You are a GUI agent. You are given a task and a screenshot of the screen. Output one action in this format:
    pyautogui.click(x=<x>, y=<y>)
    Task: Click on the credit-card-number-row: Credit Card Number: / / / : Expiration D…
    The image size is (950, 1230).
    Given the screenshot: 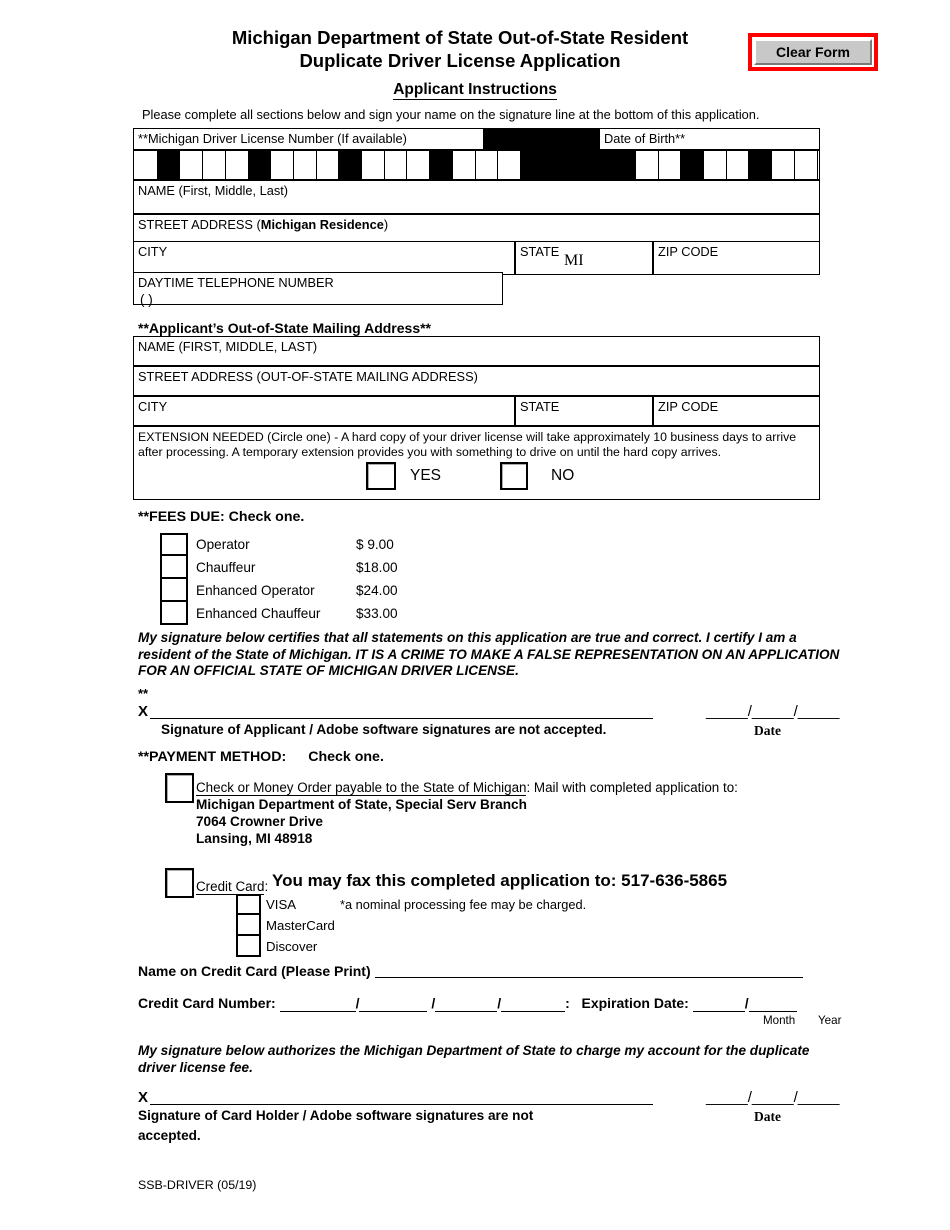 What is the action you would take?
    pyautogui.click(x=467, y=1003)
    